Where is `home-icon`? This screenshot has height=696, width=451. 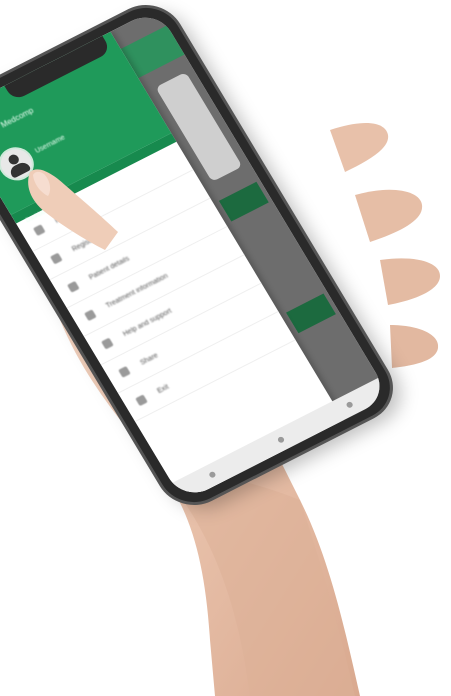
home-icon is located at coordinates (39, 229).